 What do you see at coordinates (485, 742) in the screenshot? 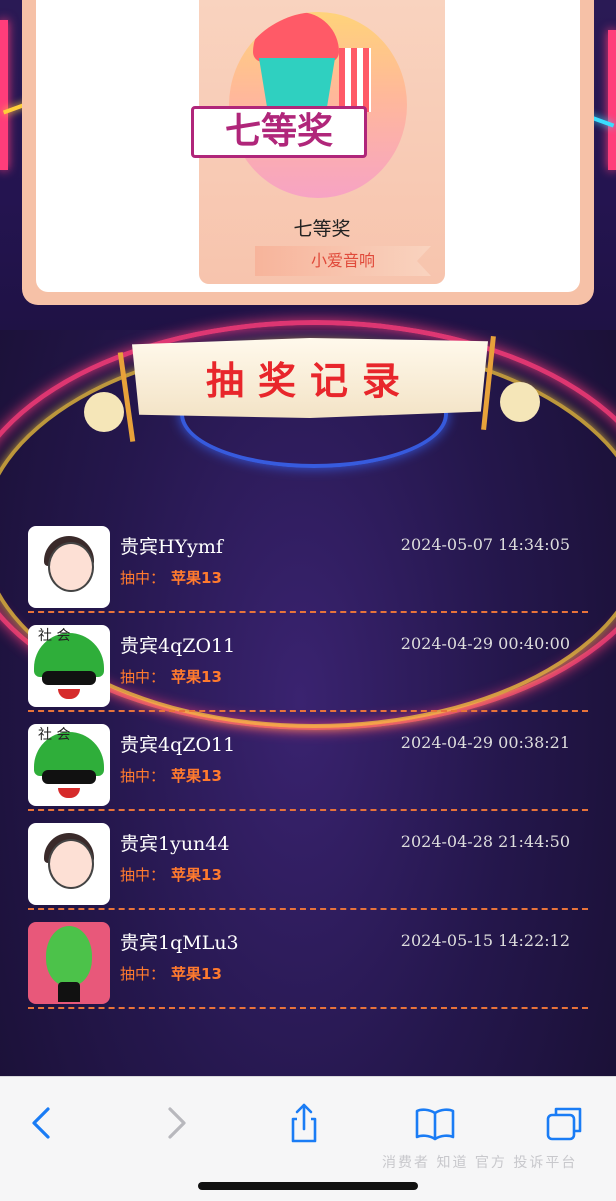
I see `record-time: 2024-04-29 00:38:21` at bounding box center [485, 742].